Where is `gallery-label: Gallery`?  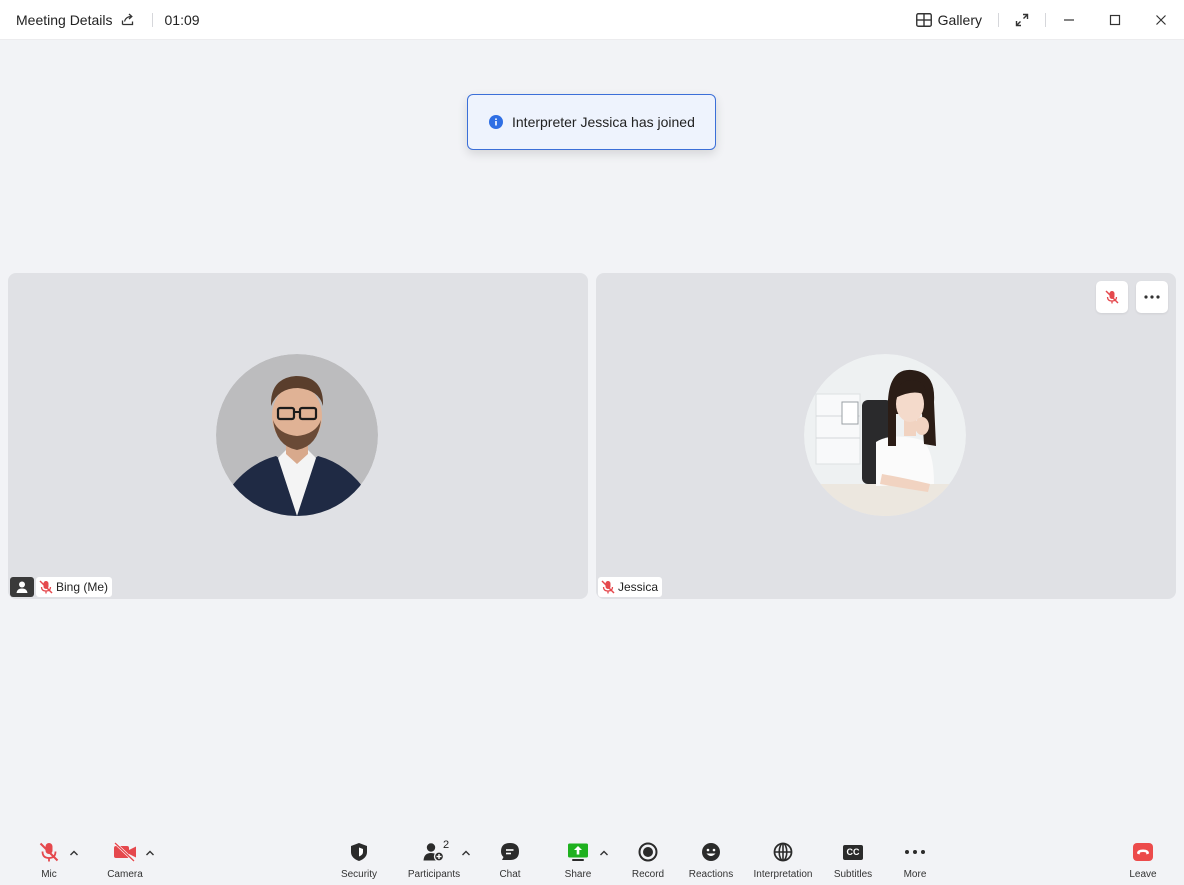 gallery-label: Gallery is located at coordinates (959, 19).